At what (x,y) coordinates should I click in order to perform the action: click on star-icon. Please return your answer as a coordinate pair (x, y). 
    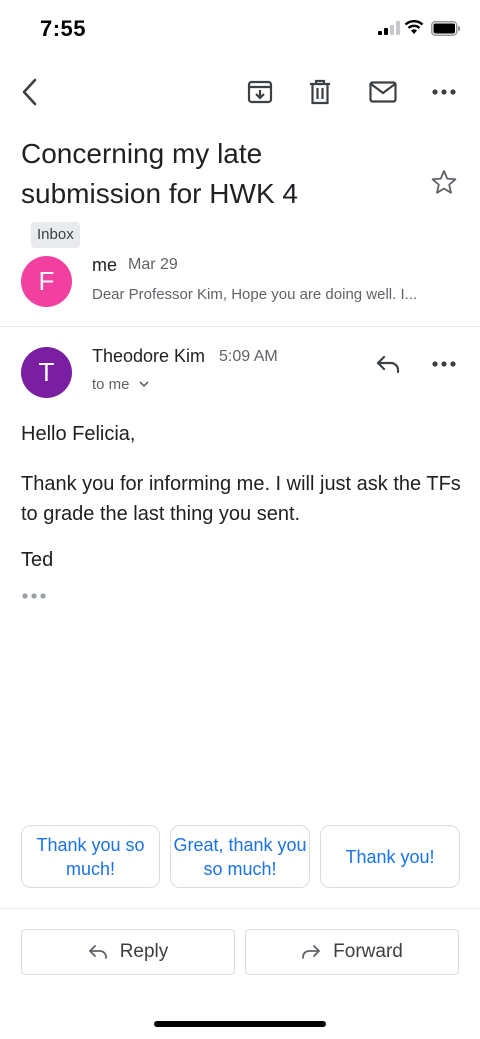
    Looking at the image, I should click on (444, 182).